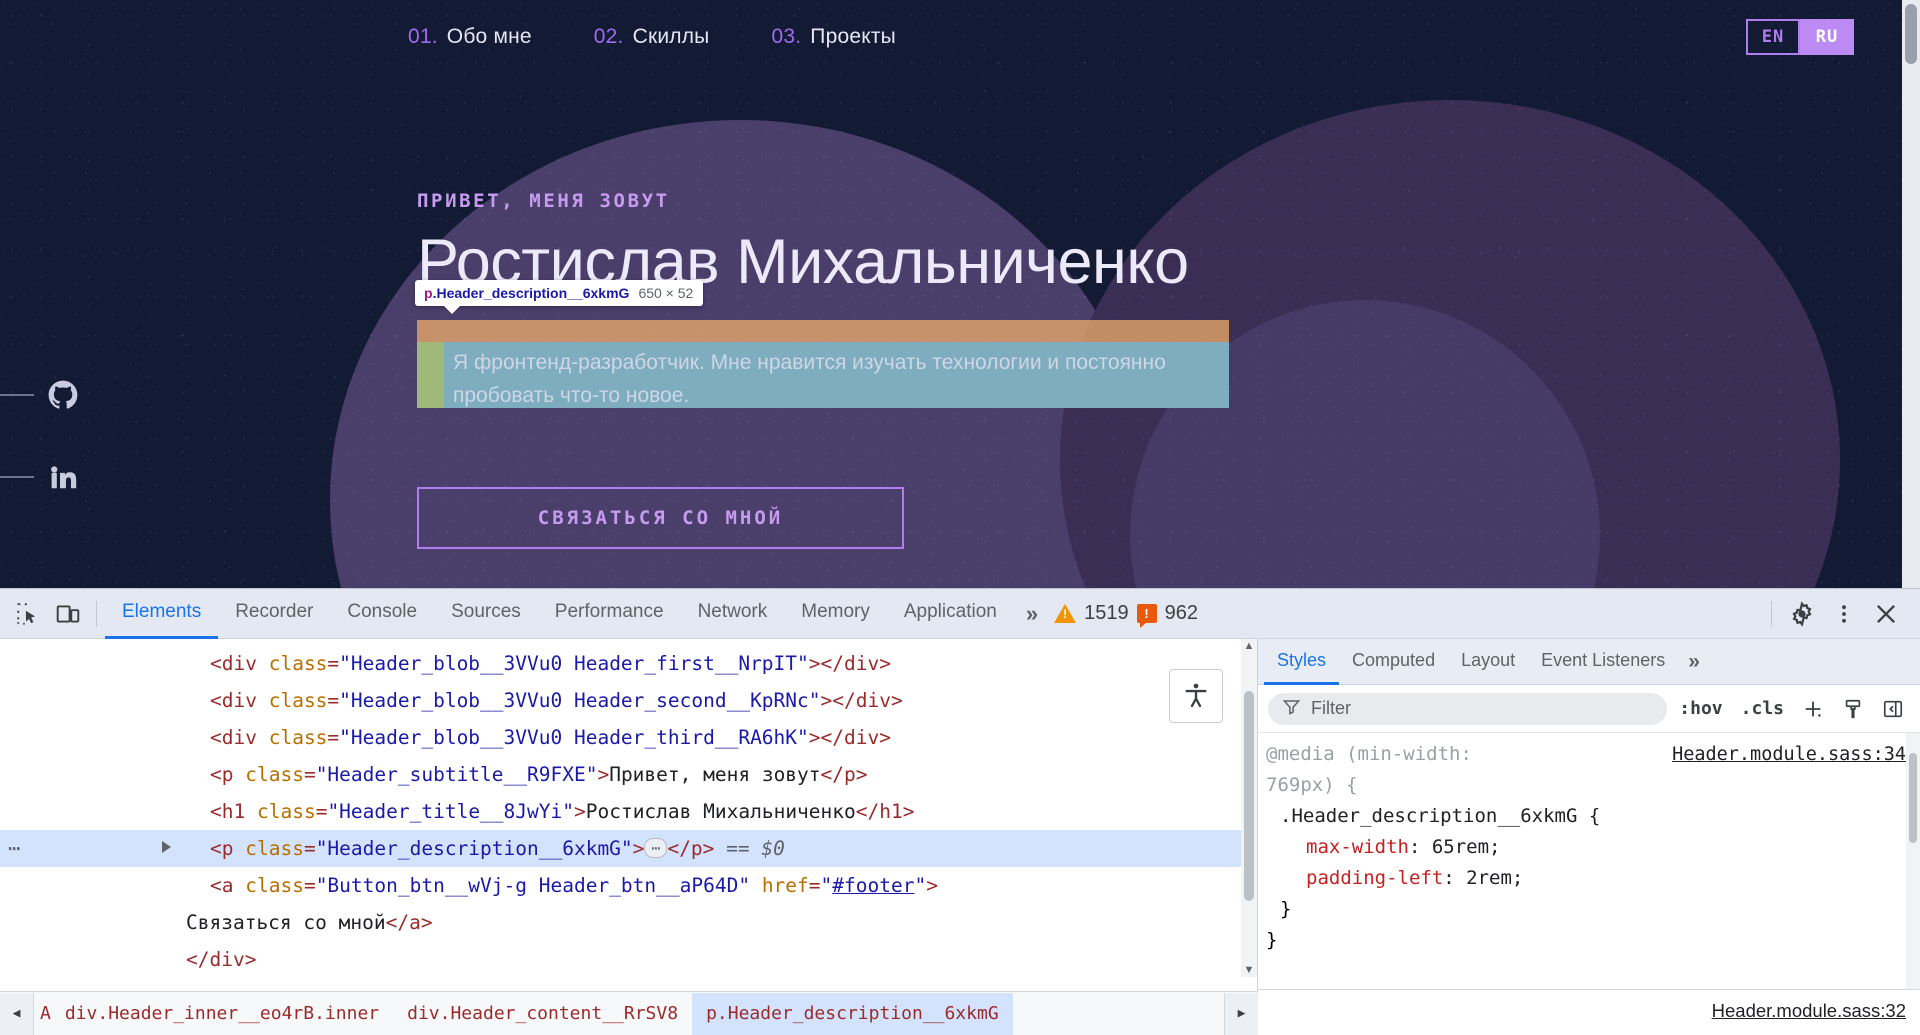 This screenshot has height=1035, width=1920. Describe the element at coordinates (1844, 614) in the screenshot. I see `kebab-menu-icon` at that location.